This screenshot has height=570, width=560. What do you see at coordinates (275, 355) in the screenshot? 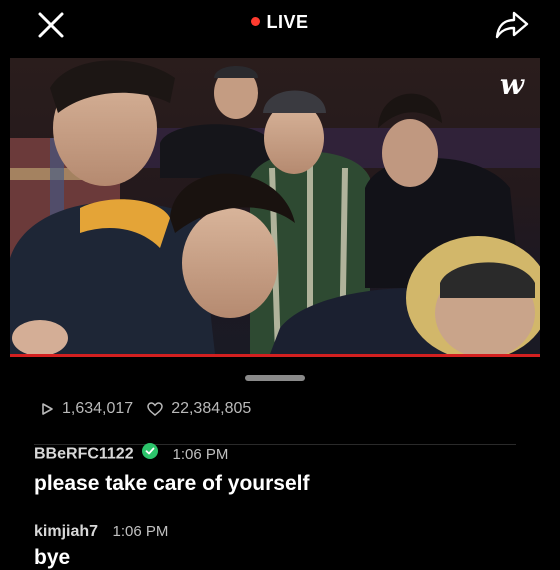
I see `video-progress-bar` at bounding box center [275, 355].